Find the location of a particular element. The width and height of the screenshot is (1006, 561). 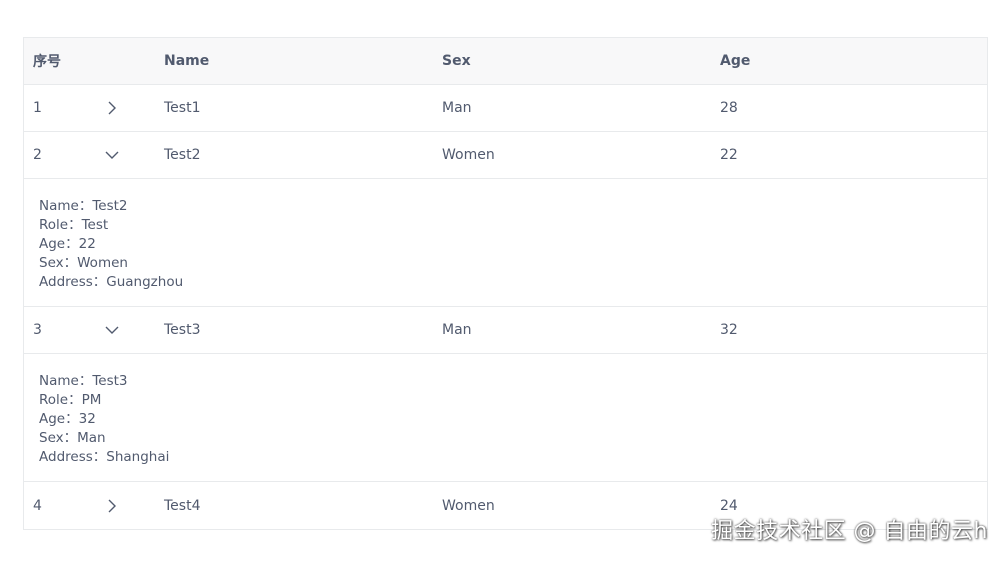

row-name: Test3 is located at coordinates (182, 330).